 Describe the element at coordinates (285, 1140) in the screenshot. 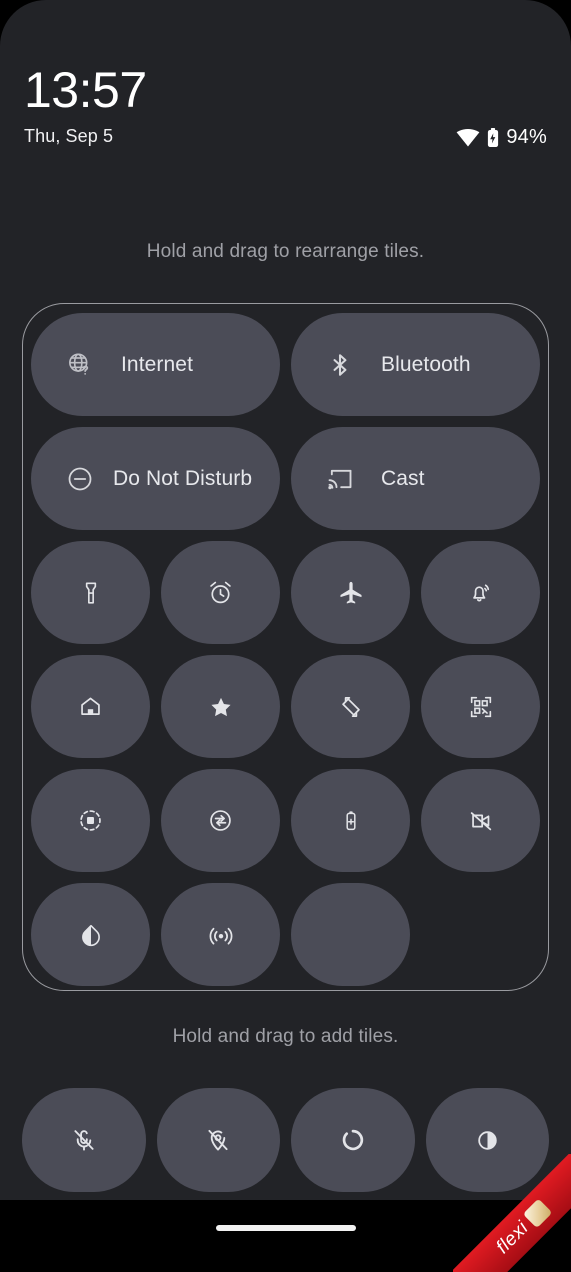

I see `available-tiles-row` at that location.